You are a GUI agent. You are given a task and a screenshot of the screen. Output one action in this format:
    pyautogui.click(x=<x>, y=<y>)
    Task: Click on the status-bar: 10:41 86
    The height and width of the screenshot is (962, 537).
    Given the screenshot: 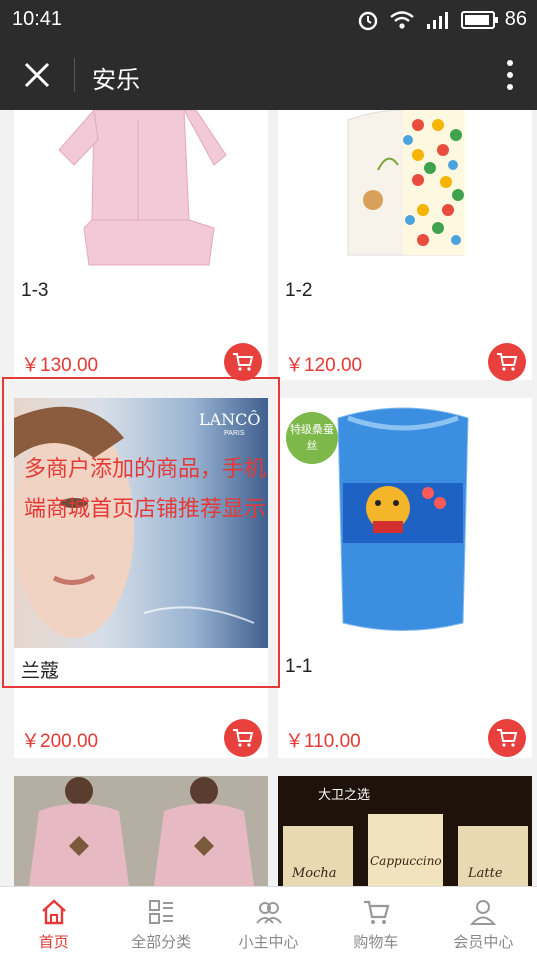 What is the action you would take?
    pyautogui.click(x=268, y=20)
    